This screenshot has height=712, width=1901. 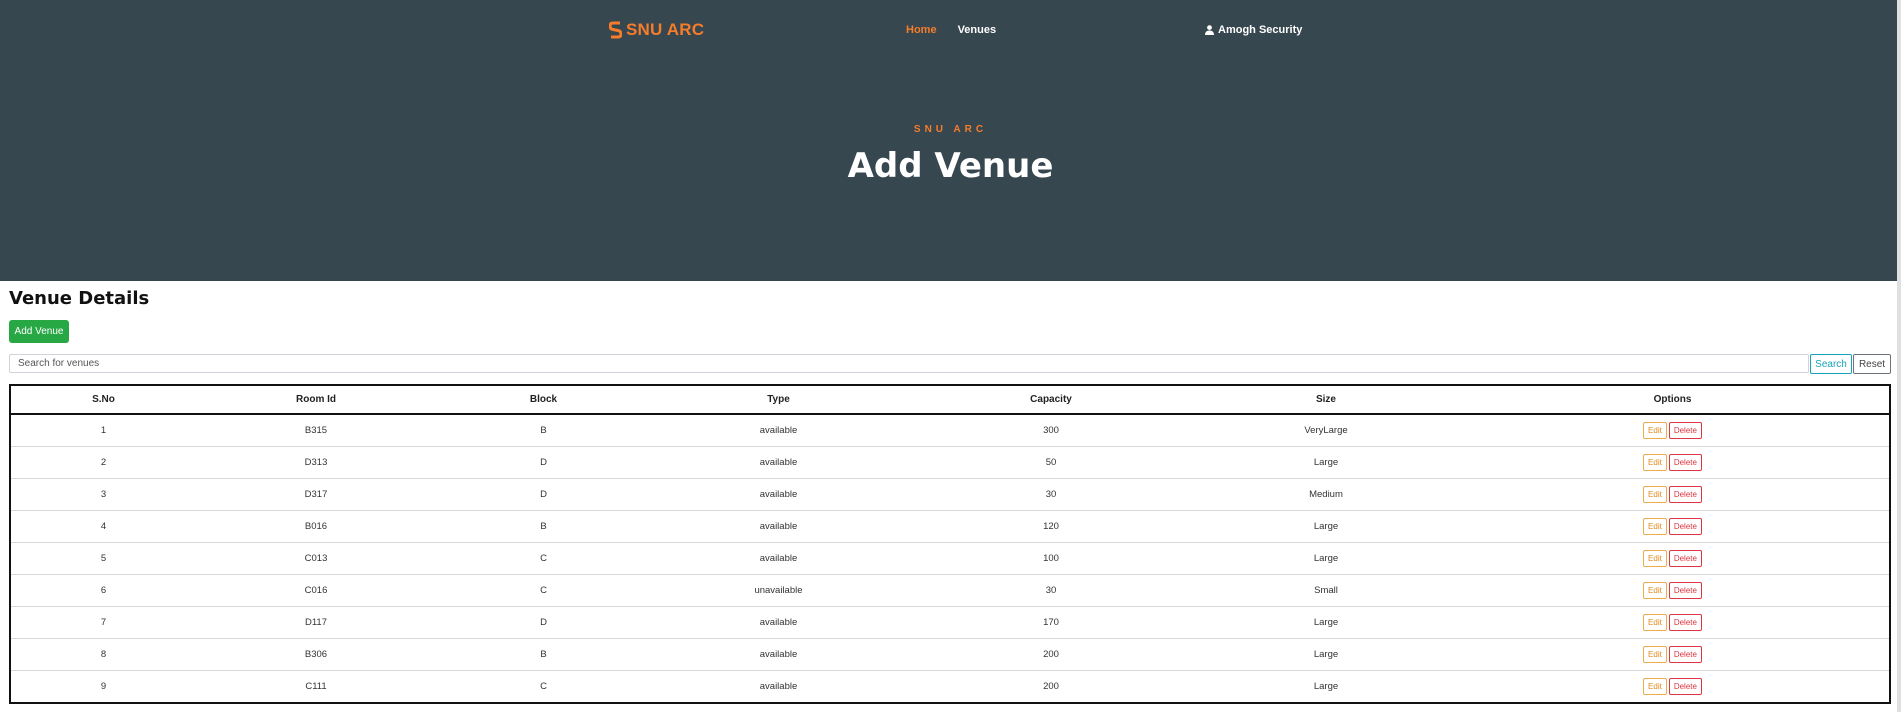 What do you see at coordinates (316, 558) in the screenshot?
I see `cell-room-id: C013` at bounding box center [316, 558].